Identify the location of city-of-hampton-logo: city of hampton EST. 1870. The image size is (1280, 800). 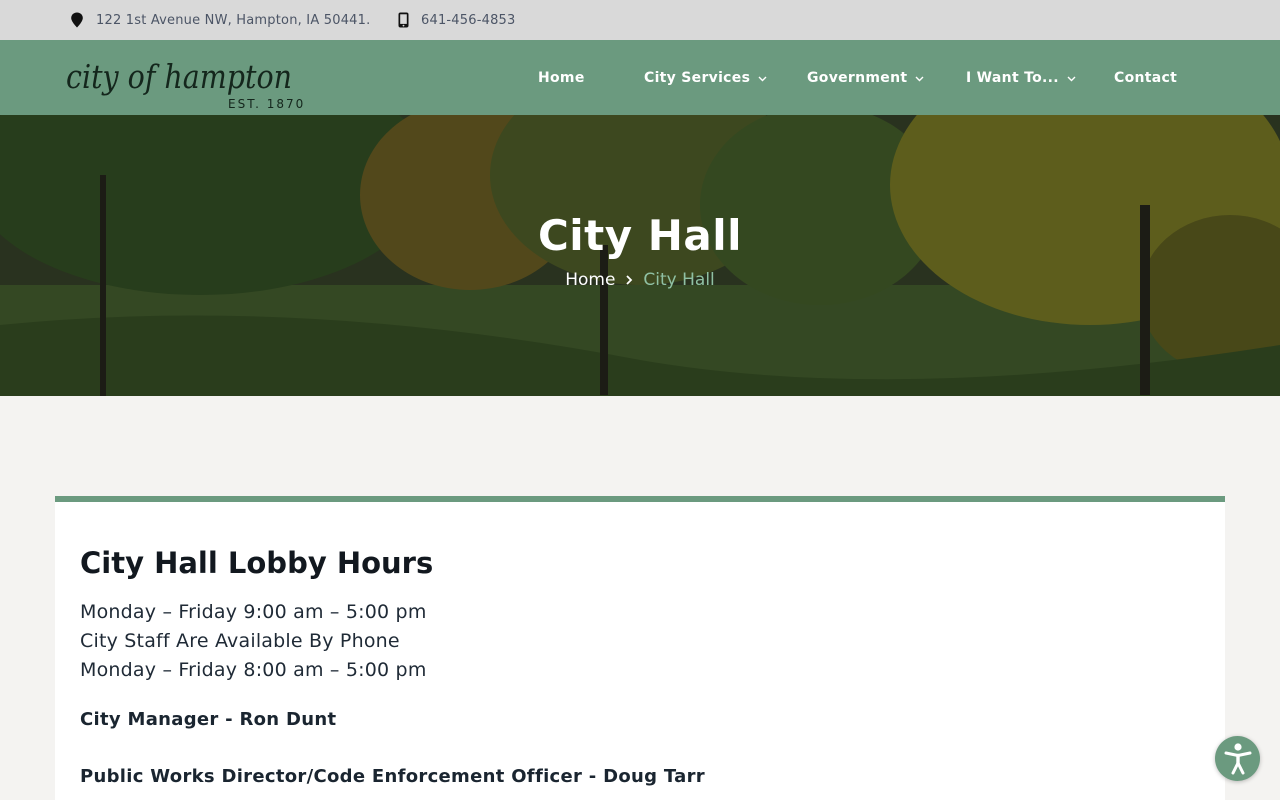
(184, 78).